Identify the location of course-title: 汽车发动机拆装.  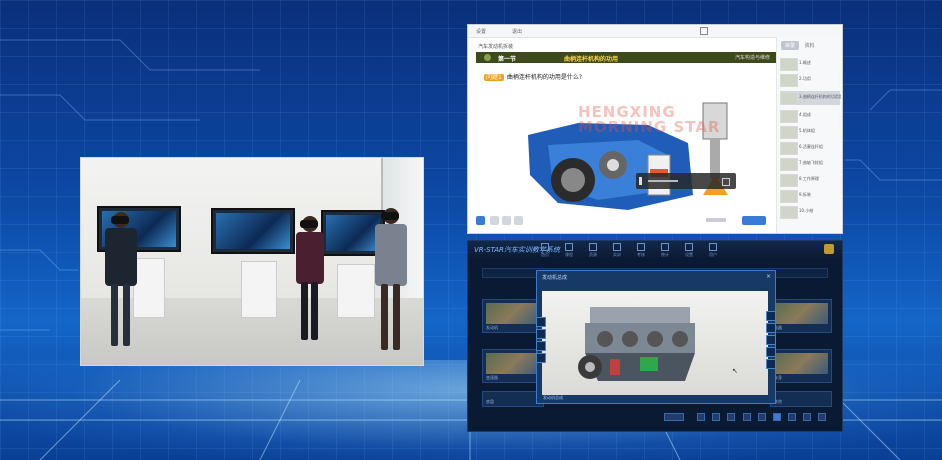
(496, 47).